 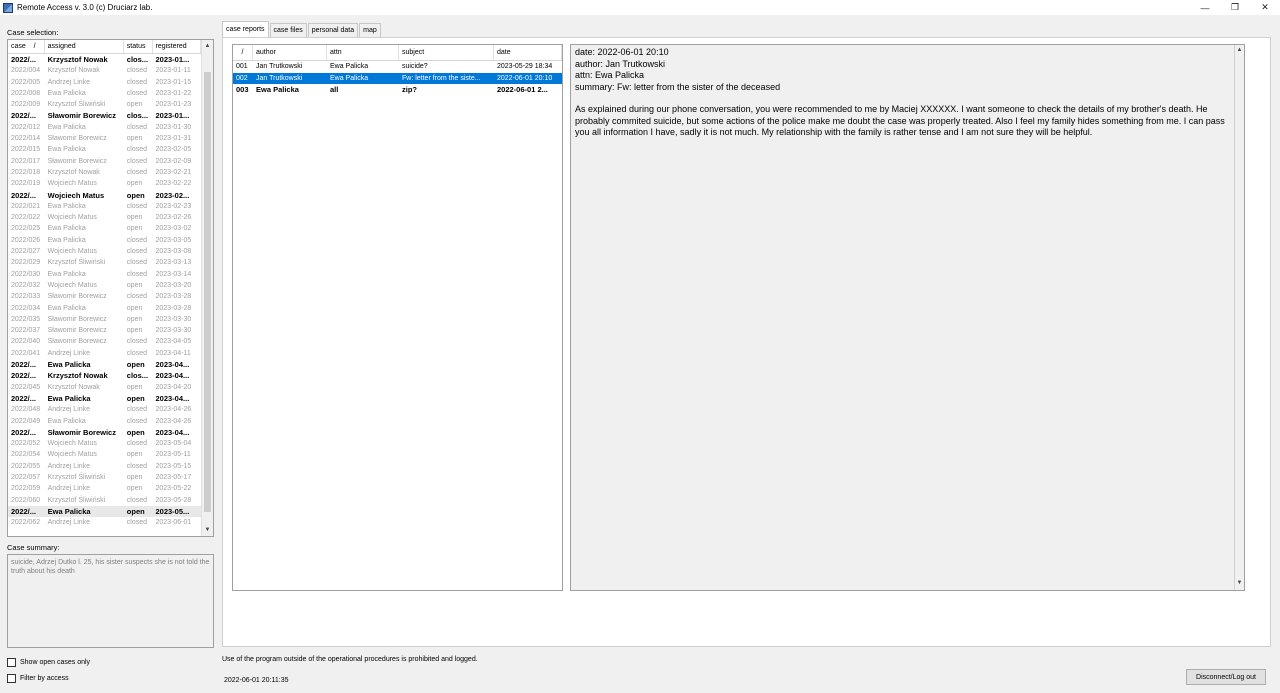 What do you see at coordinates (370, 30) in the screenshot?
I see `tab-map: map` at bounding box center [370, 30].